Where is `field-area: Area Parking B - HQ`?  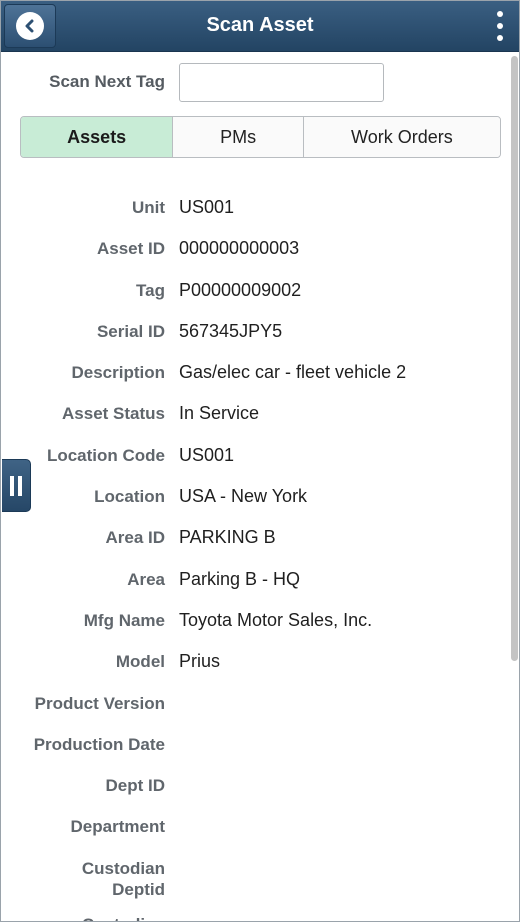
field-area: Area Parking B - HQ is located at coordinates (255, 579).